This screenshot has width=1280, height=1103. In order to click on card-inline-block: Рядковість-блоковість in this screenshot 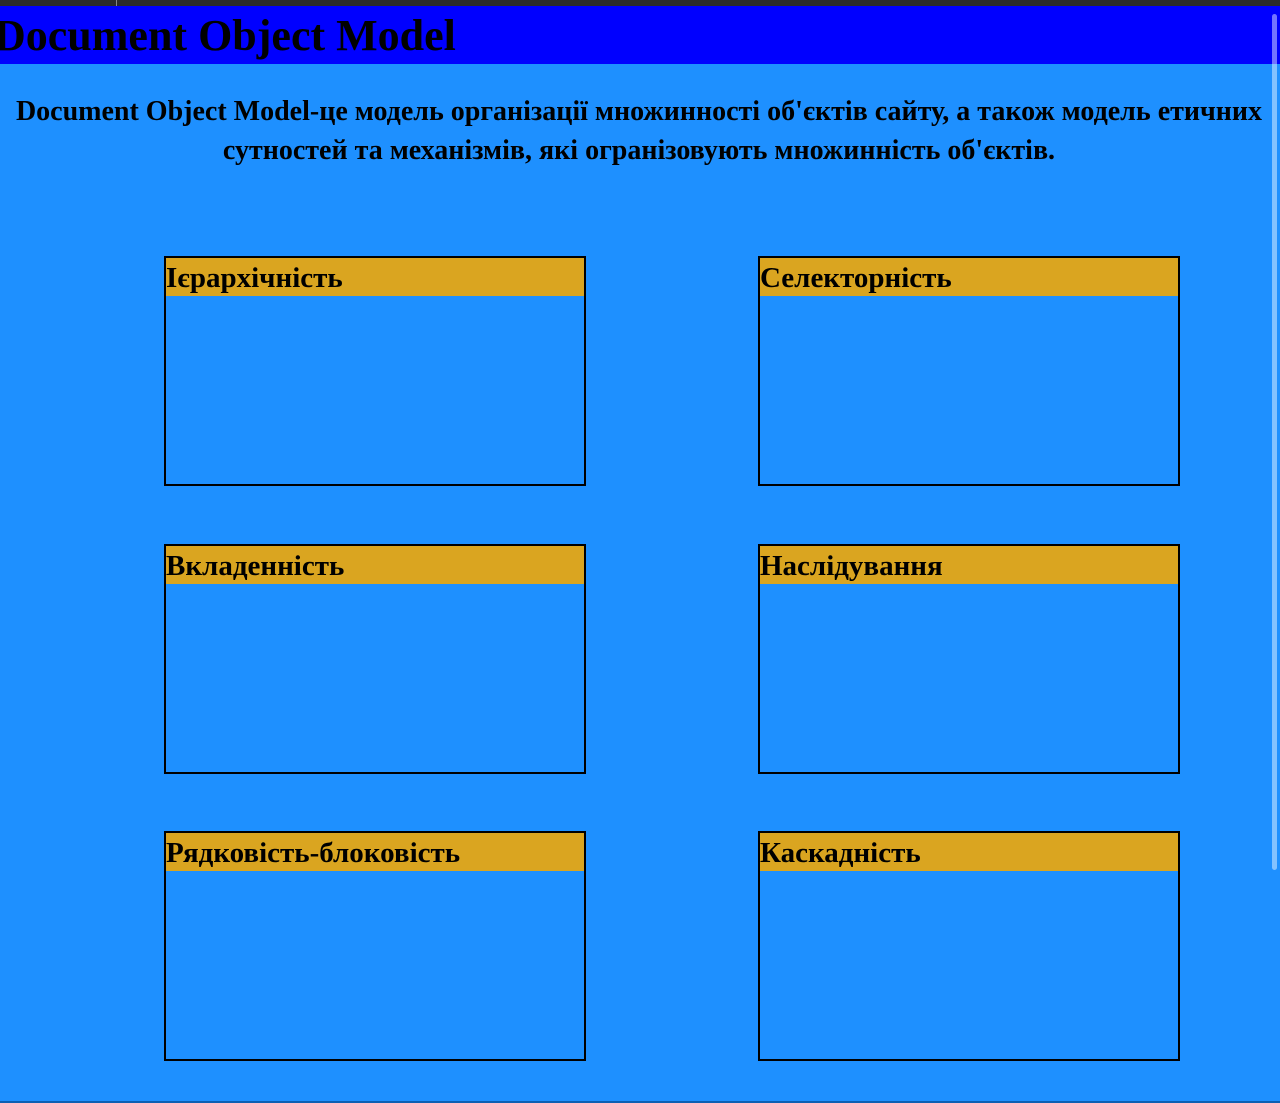, I will do `click(375, 946)`.